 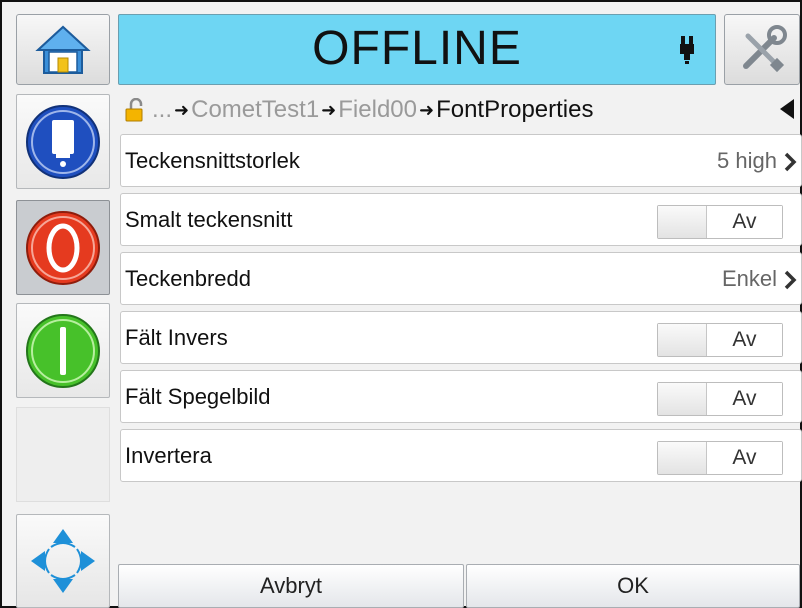 What do you see at coordinates (461, 337) in the screenshot?
I see `setting-row-field-inverse: Fält Invers Av` at bounding box center [461, 337].